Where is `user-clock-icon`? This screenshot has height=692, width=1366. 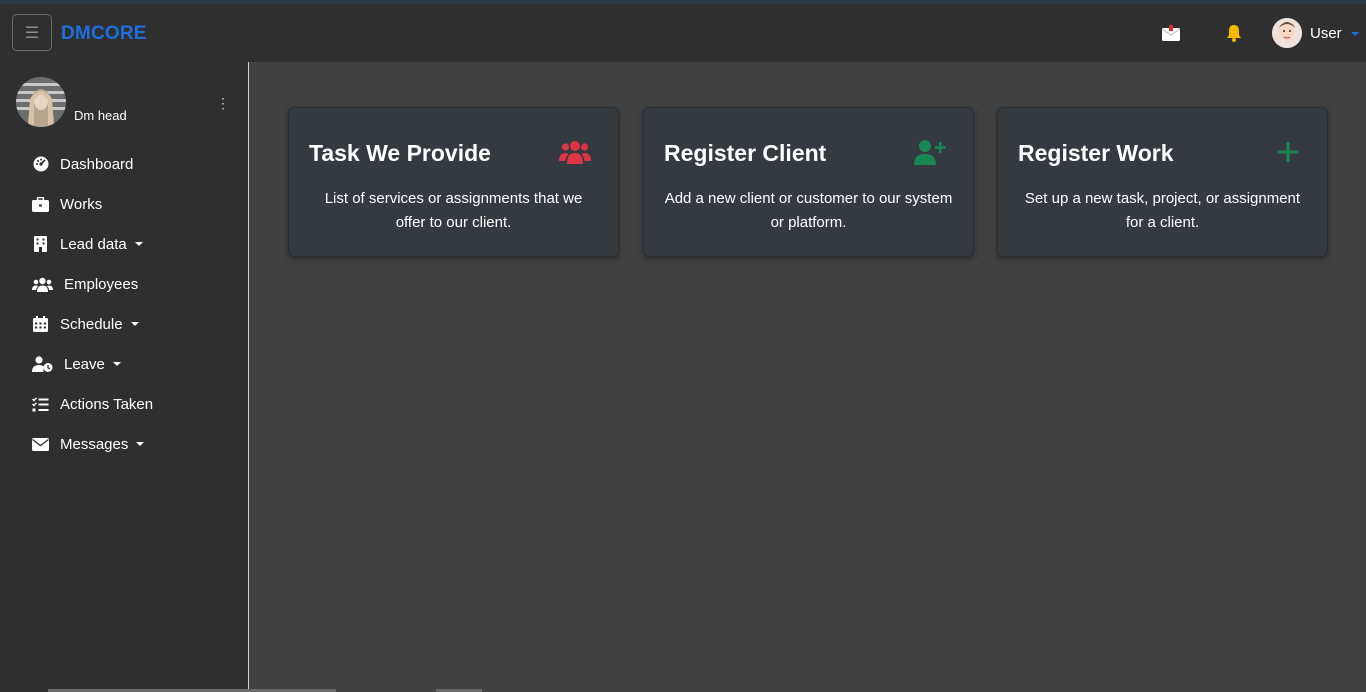 user-clock-icon is located at coordinates (42, 364).